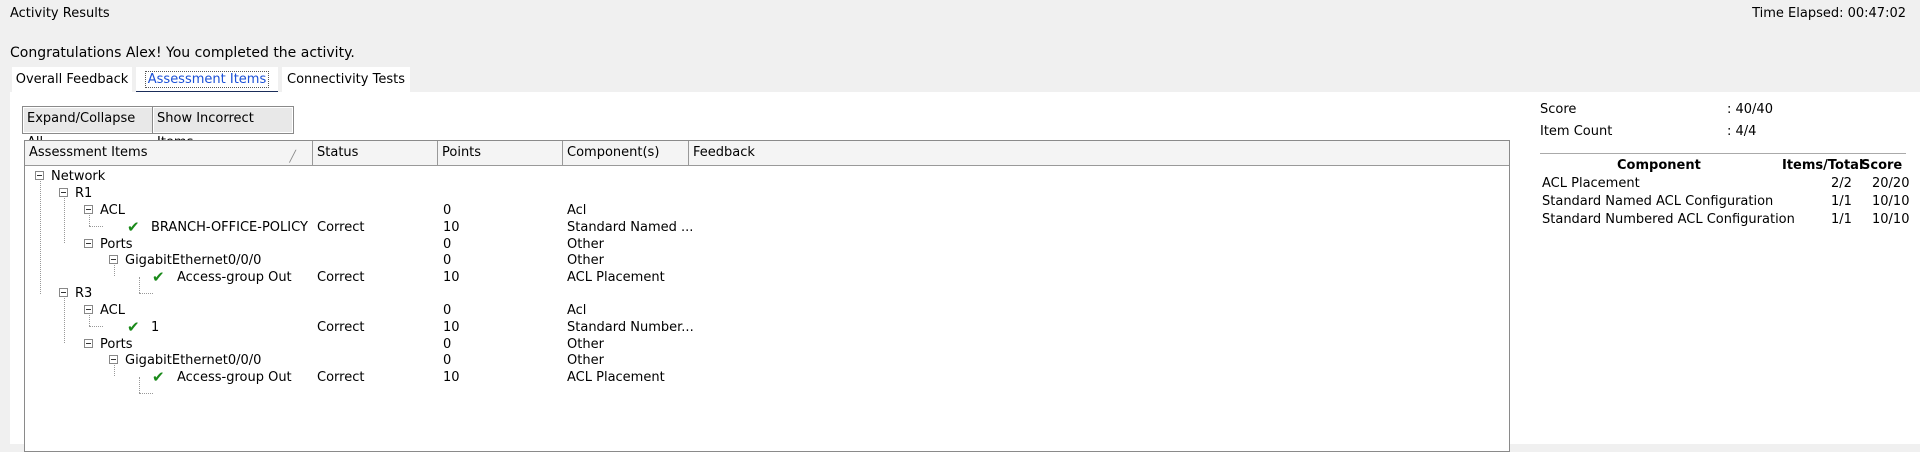  I want to click on tab-label: Connectivity Tests, so click(346, 79).